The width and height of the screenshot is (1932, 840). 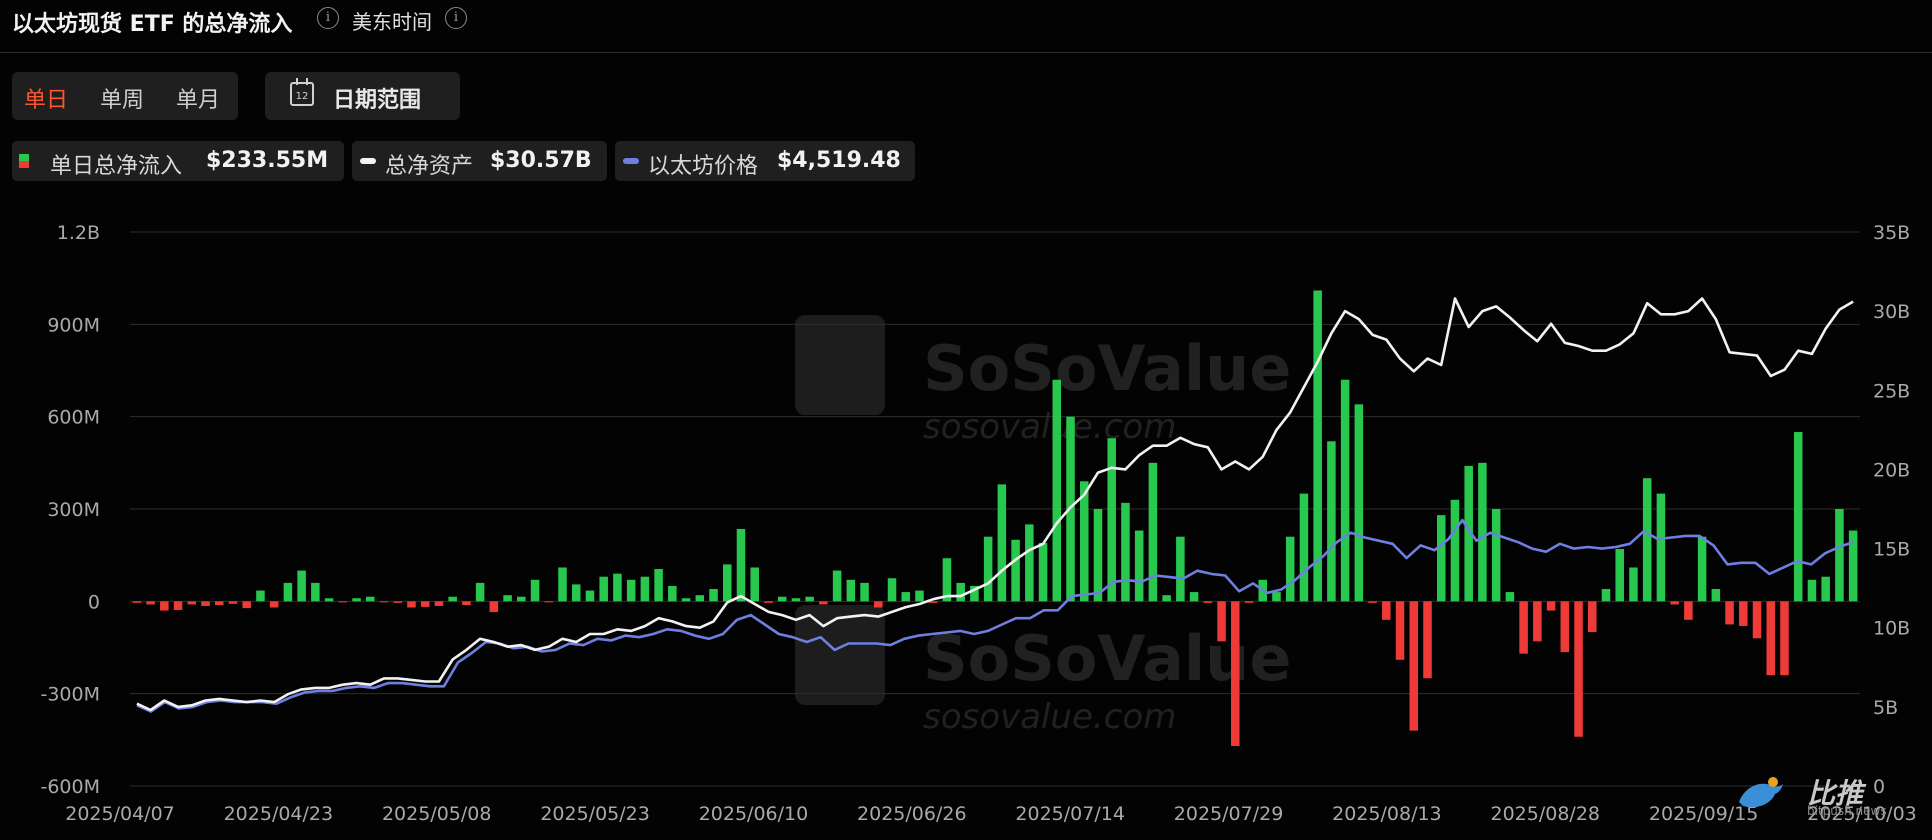 What do you see at coordinates (1847, 811) in the screenshot?
I see `brand-domain: bitpush.news` at bounding box center [1847, 811].